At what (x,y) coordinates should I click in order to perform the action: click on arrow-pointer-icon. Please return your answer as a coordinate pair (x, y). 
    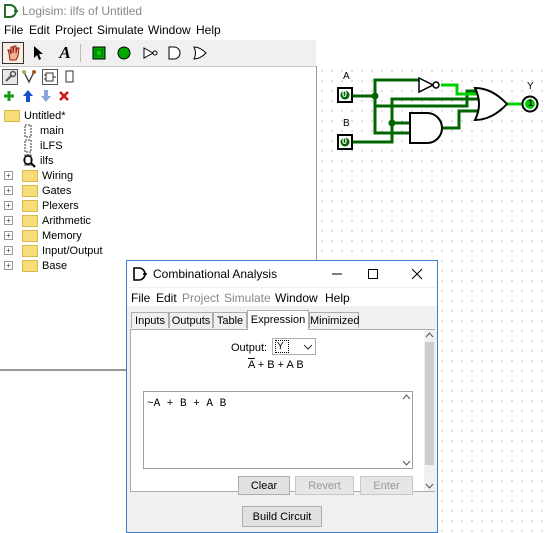
    Looking at the image, I should click on (38, 53).